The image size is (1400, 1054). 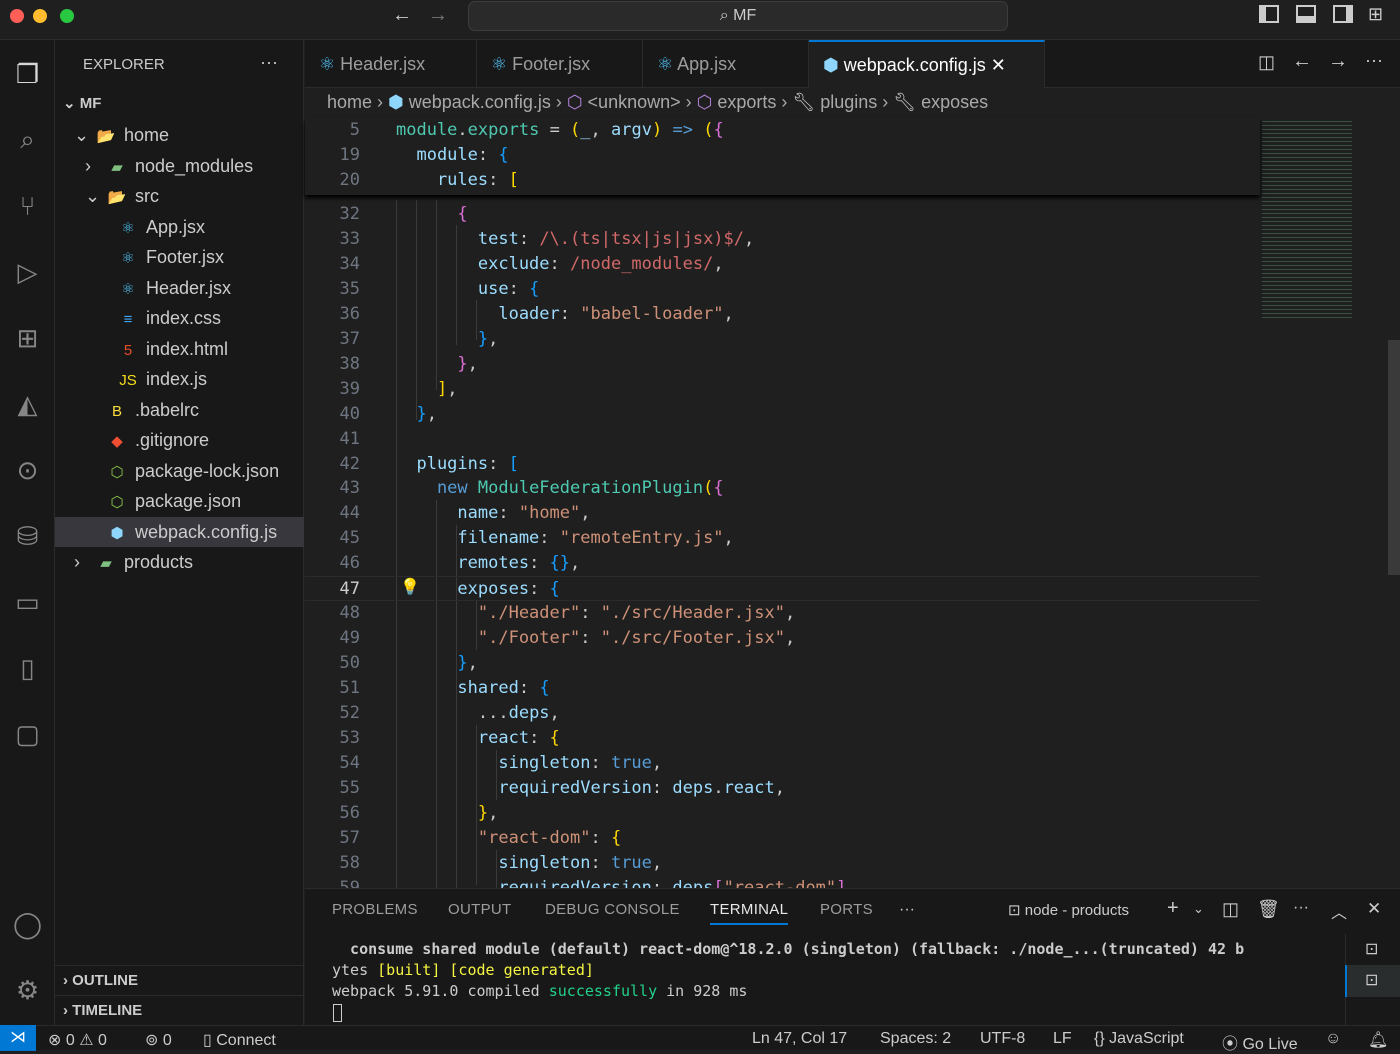 I want to click on indentation: Spaces: 2, so click(x=915, y=1039).